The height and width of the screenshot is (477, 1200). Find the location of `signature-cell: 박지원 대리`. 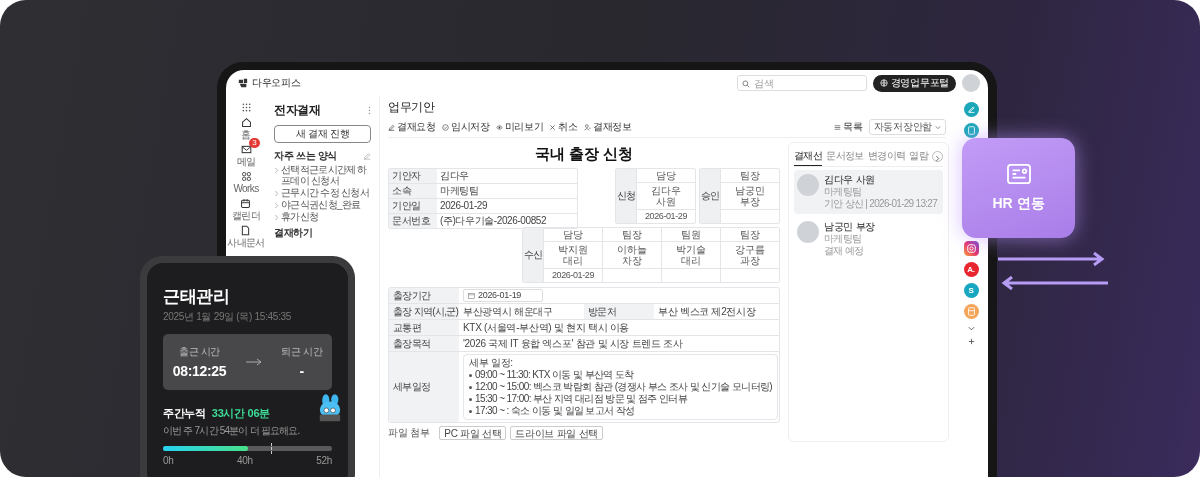

signature-cell: 박지원 대리 is located at coordinates (573, 255).